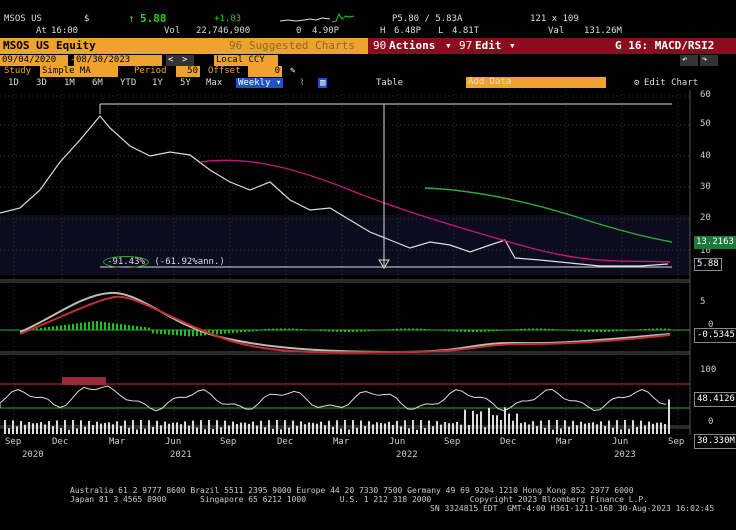 This screenshot has height=530, width=736. I want to click on last-price-tag: 5.88, so click(708, 264).